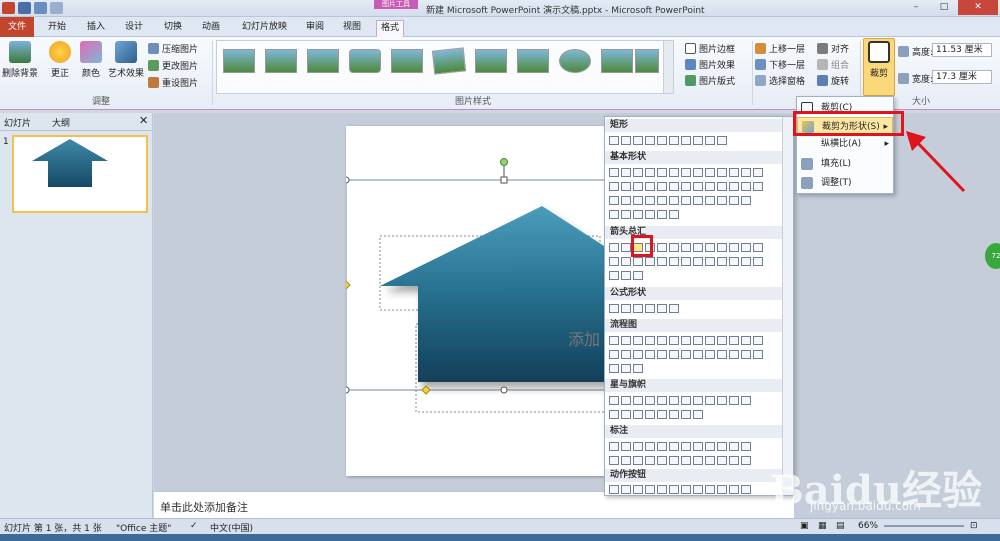 The height and width of the screenshot is (541, 1000). Describe the element at coordinates (650, 308) in the screenshot. I see `divide-shape` at that location.